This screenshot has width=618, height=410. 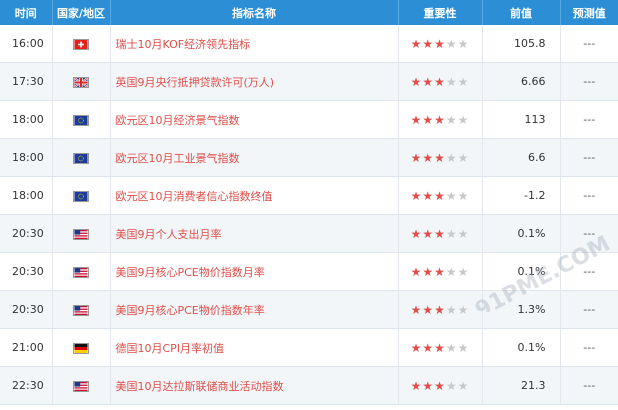 What do you see at coordinates (521, 81) in the screenshot?
I see `previous-value: 6.66` at bounding box center [521, 81].